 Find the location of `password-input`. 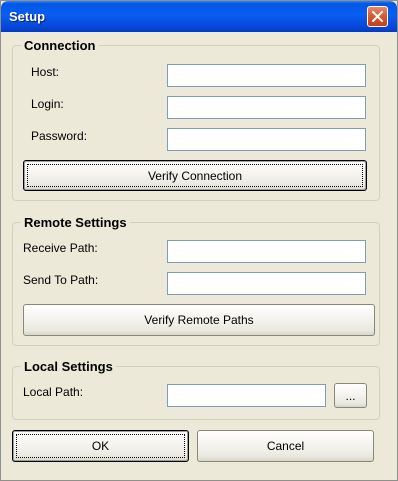

password-input is located at coordinates (266, 139).